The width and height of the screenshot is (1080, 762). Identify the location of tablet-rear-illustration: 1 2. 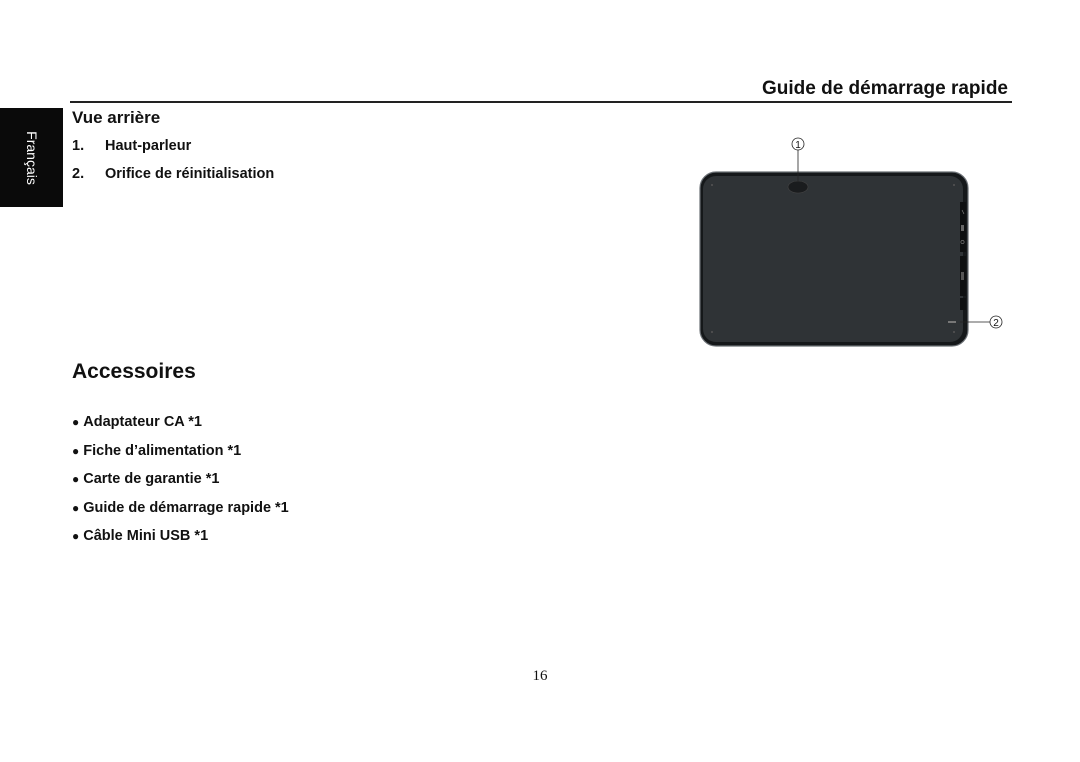
(851, 242).